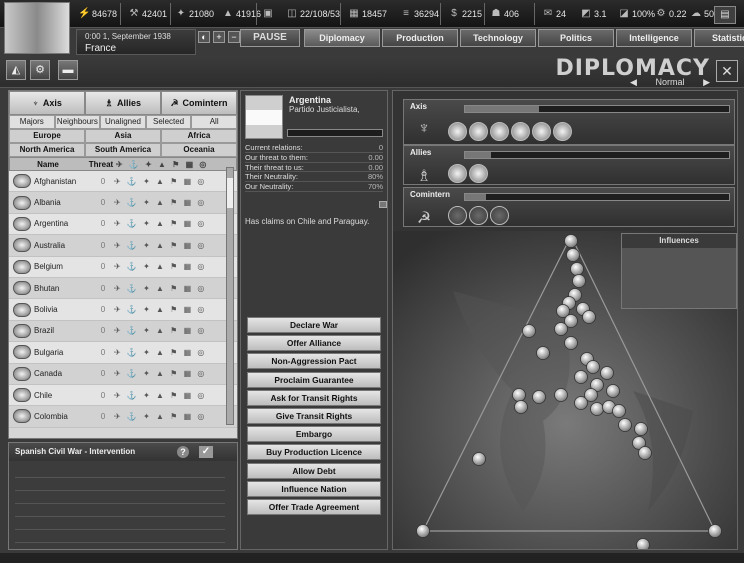  What do you see at coordinates (314, 470) in the screenshot?
I see `action-allow-debt-button: Allow Debt` at bounding box center [314, 470].